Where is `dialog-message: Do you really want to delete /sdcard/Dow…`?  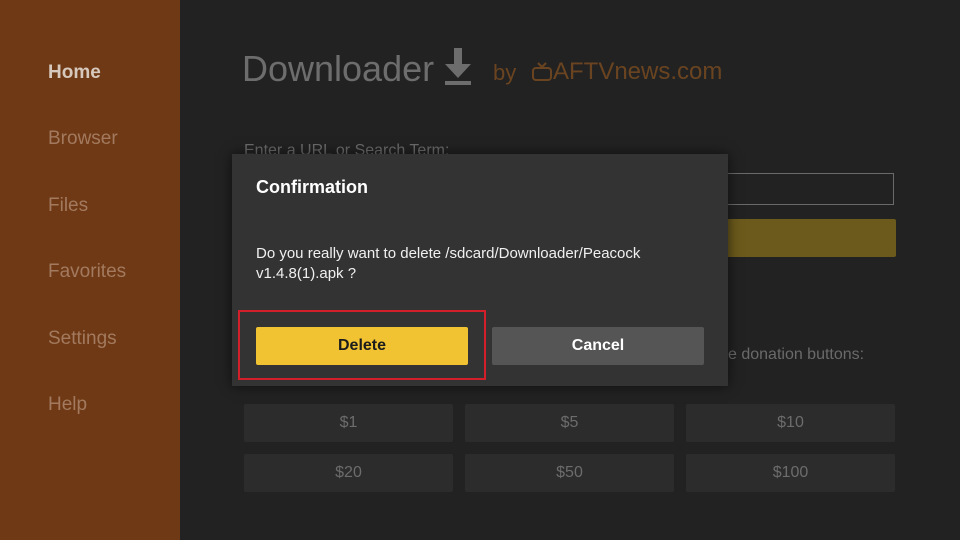 dialog-message: Do you really want to delete /sdcard/Dow… is located at coordinates (448, 263).